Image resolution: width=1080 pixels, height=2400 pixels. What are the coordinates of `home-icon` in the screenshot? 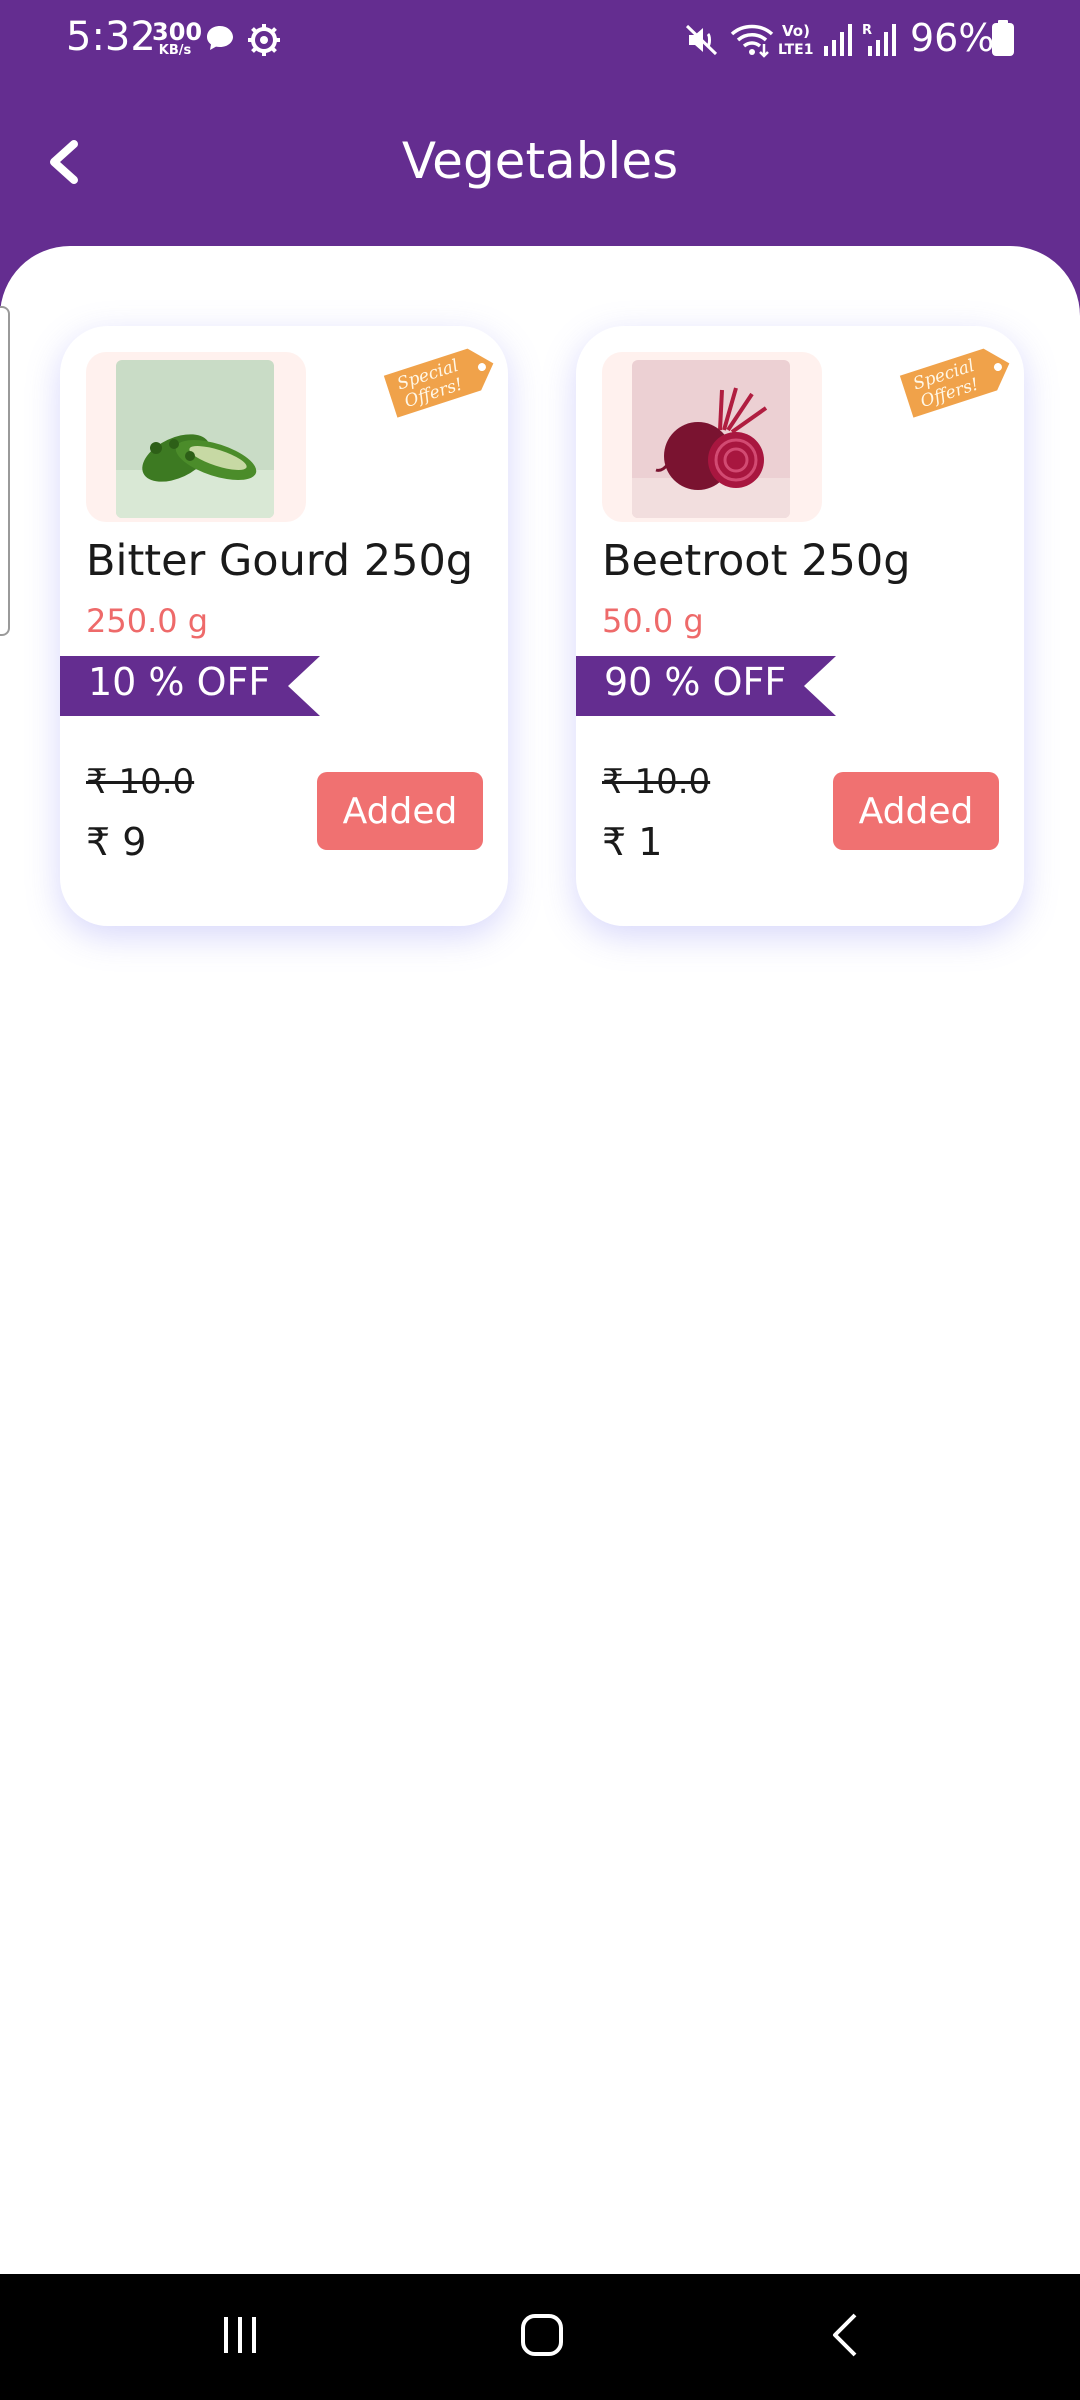 It's located at (542, 2337).